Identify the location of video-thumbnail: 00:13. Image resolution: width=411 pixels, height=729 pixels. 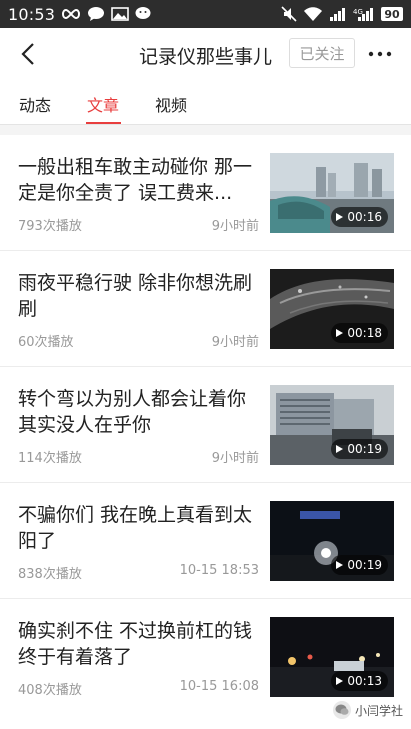
(332, 657).